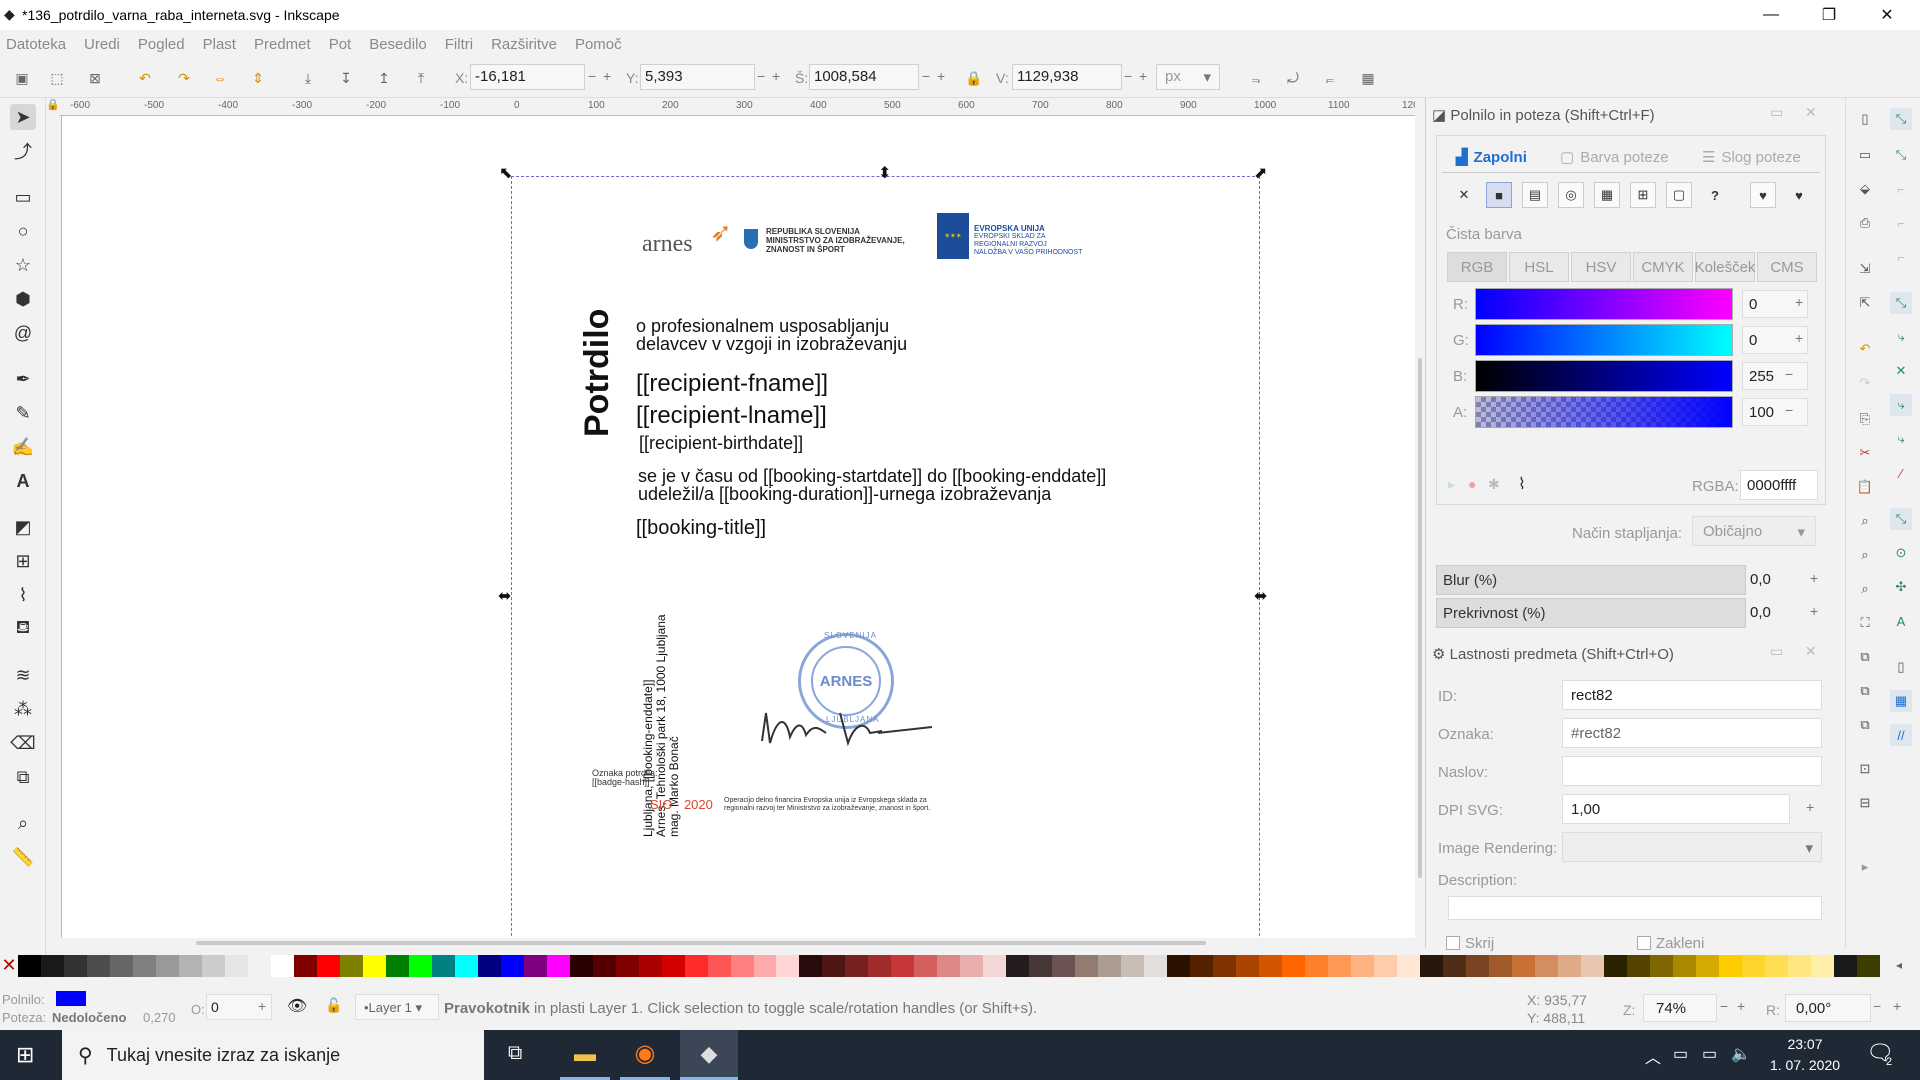 Image resolution: width=1920 pixels, height=1080 pixels. I want to click on lower-to-bottom-icon: ⤓, so click(308, 78).